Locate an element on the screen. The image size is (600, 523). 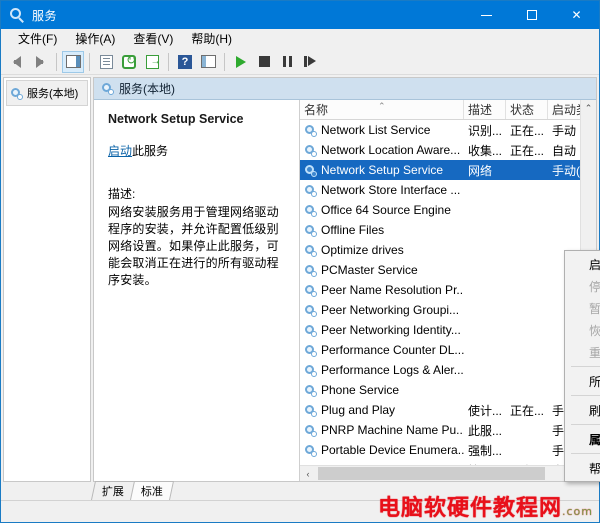
scroll-up-button: ⌃ is located at coordinates (589, 108).